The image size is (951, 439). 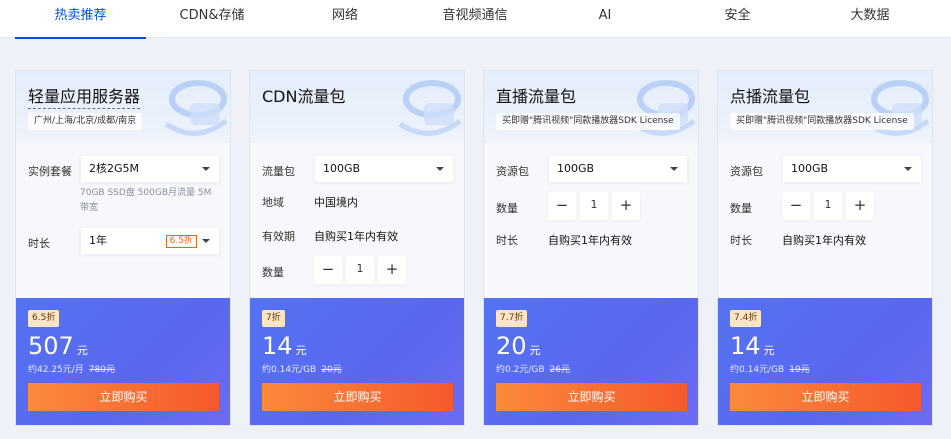 What do you see at coordinates (273, 318) in the screenshot?
I see `discount-badge: 7折` at bounding box center [273, 318].